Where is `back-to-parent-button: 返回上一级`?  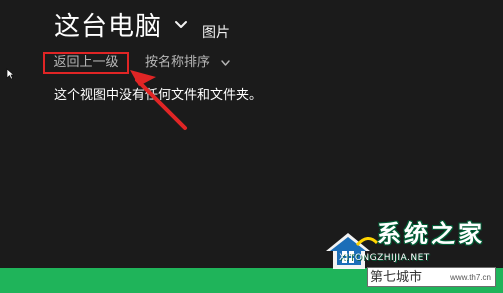
back-to-parent-button: 返回上一级 is located at coordinates (86, 63).